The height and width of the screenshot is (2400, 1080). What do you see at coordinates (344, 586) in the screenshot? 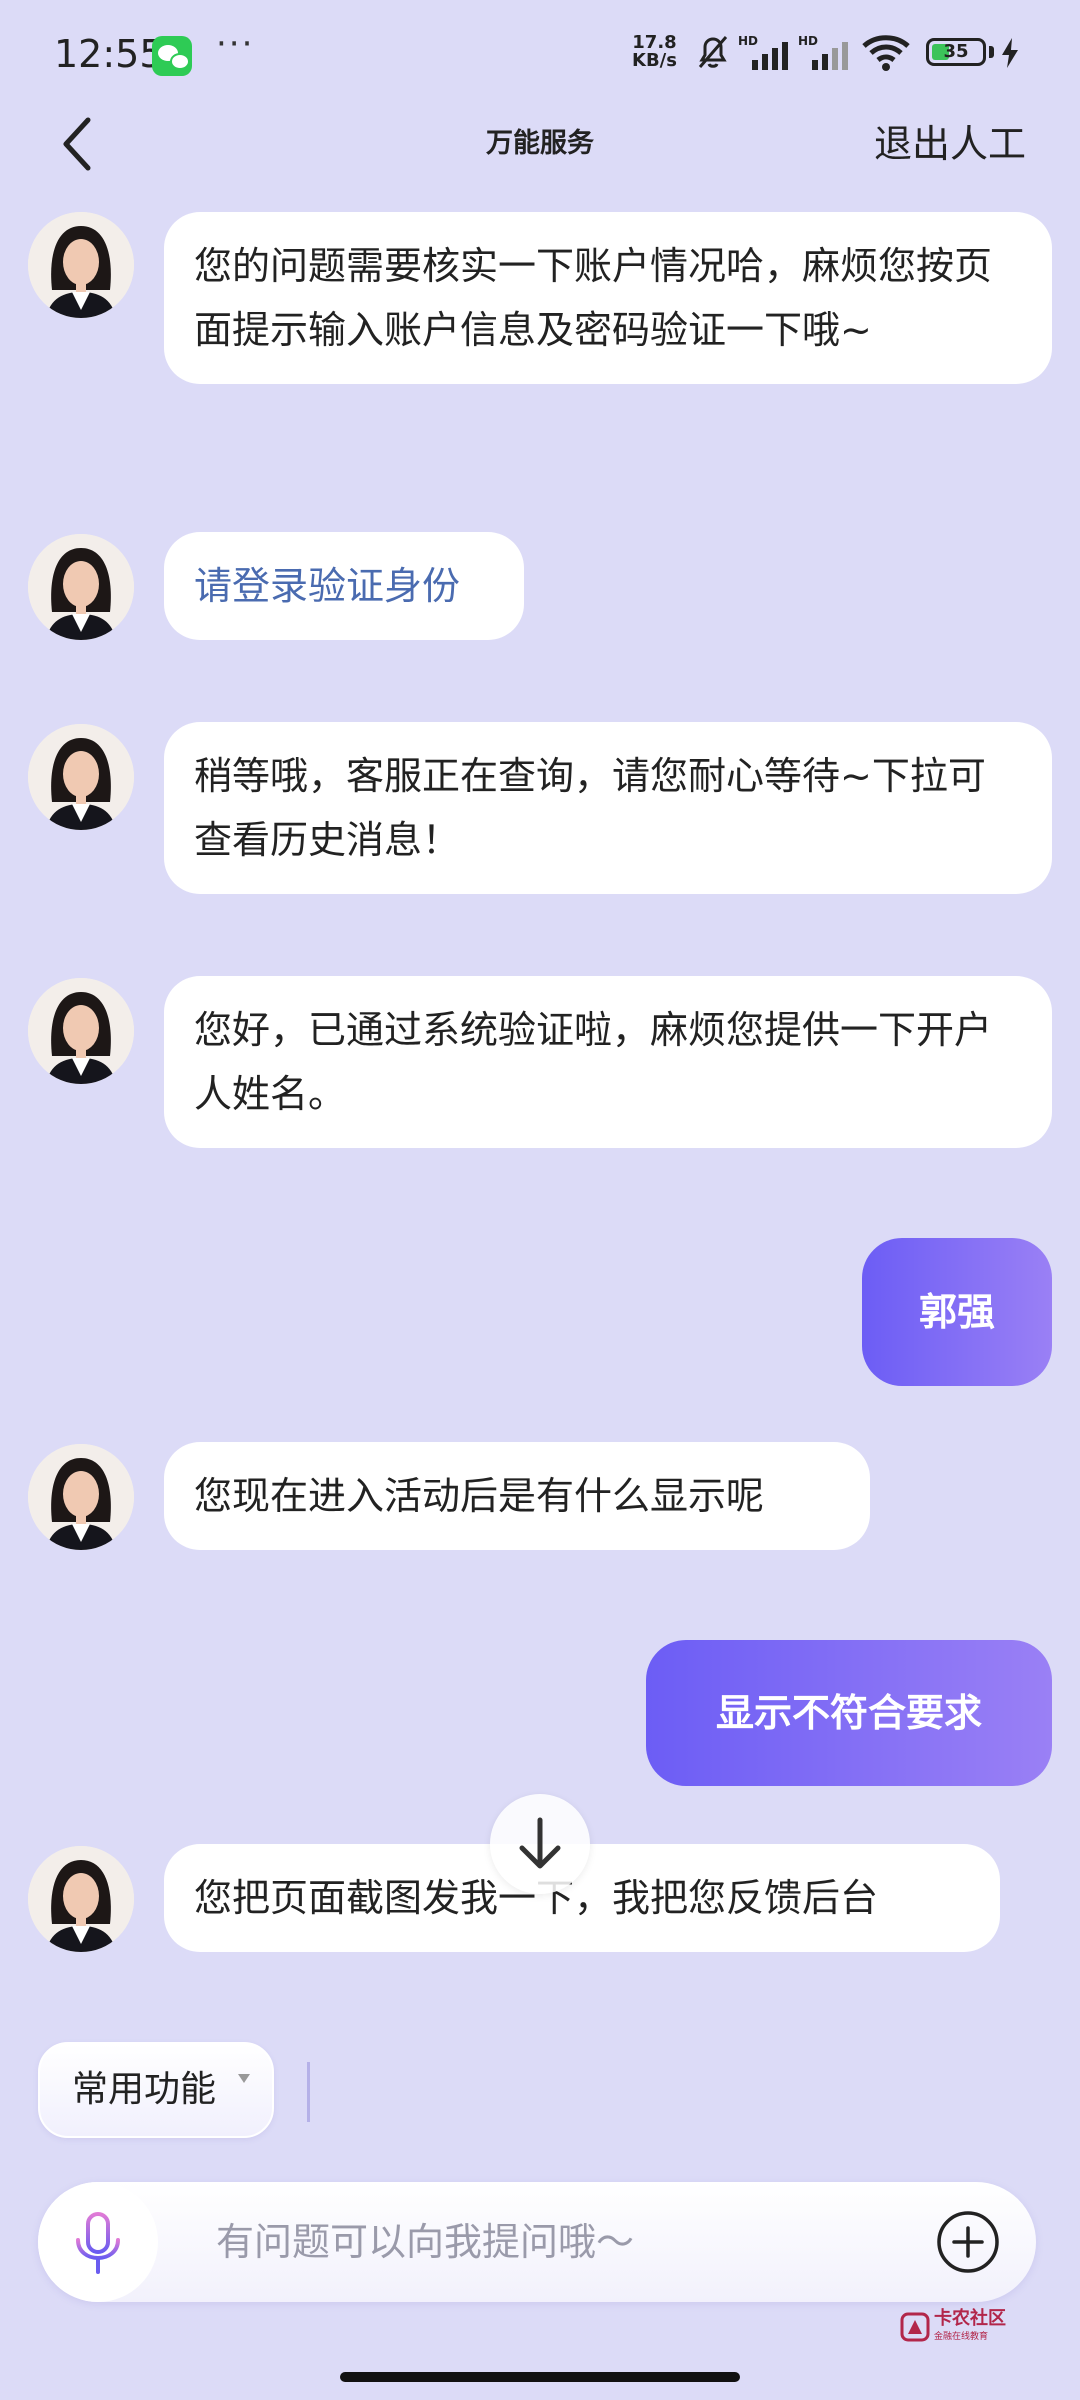
I see `login-verify-link: 请登录验证身份` at bounding box center [344, 586].